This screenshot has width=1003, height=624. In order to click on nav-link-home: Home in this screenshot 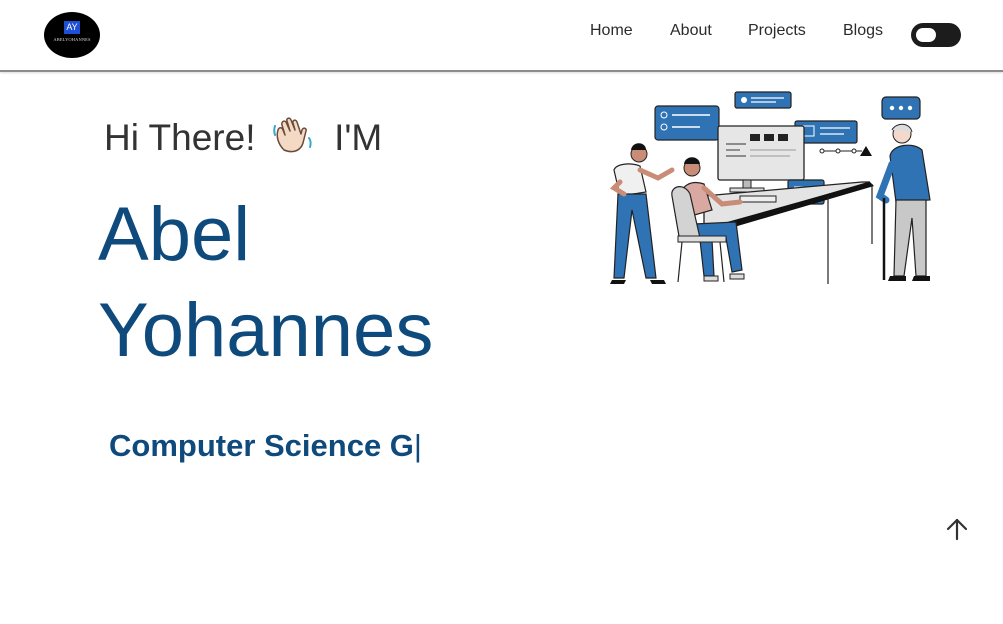, I will do `click(611, 31)`.